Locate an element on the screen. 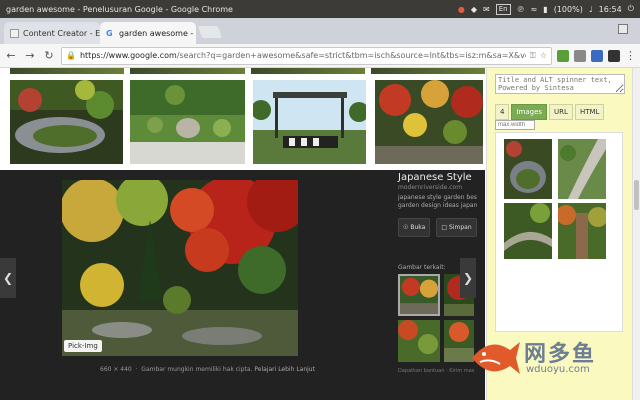 The height and width of the screenshot is (400, 640). tab-label: Content Creator - E is located at coordinates (61, 33).